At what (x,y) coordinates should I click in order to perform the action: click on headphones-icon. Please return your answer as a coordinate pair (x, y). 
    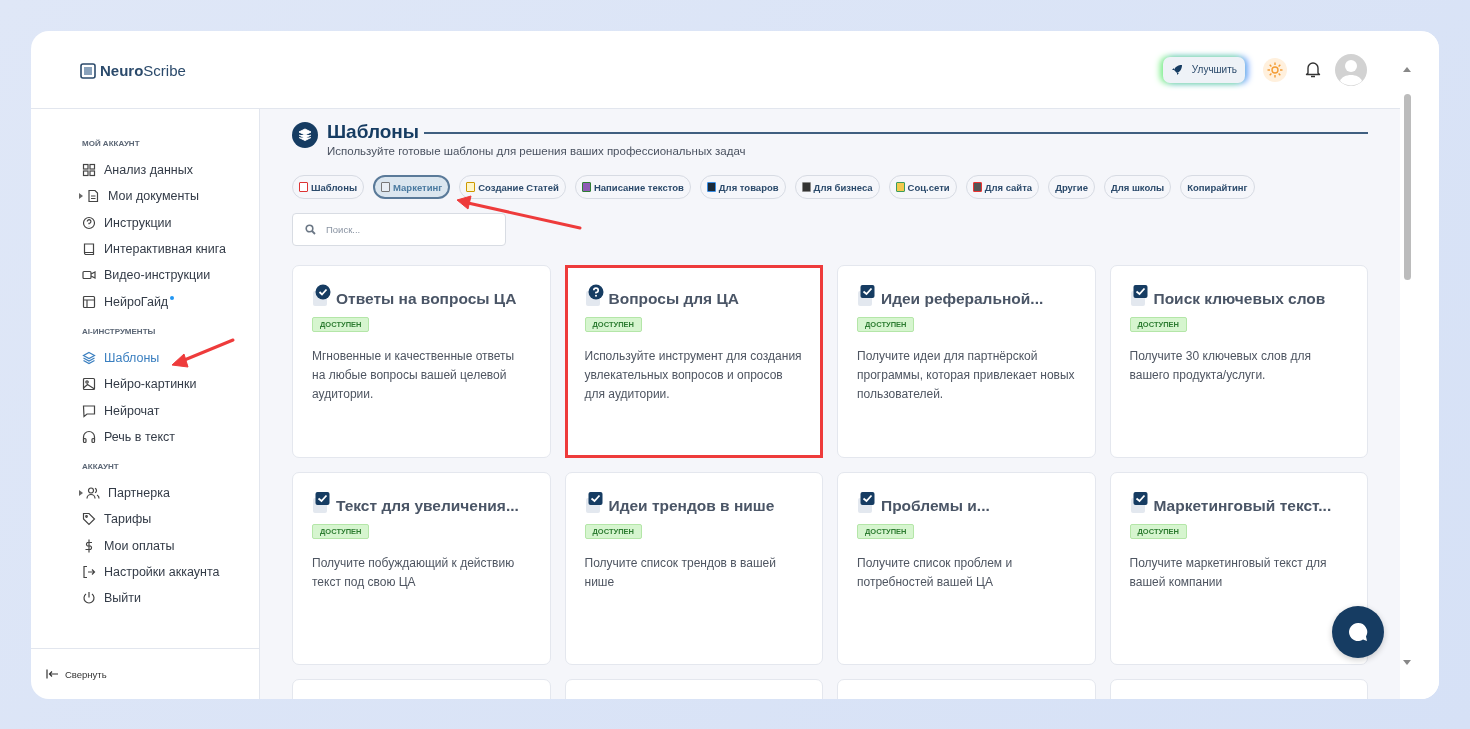
    Looking at the image, I should click on (89, 436).